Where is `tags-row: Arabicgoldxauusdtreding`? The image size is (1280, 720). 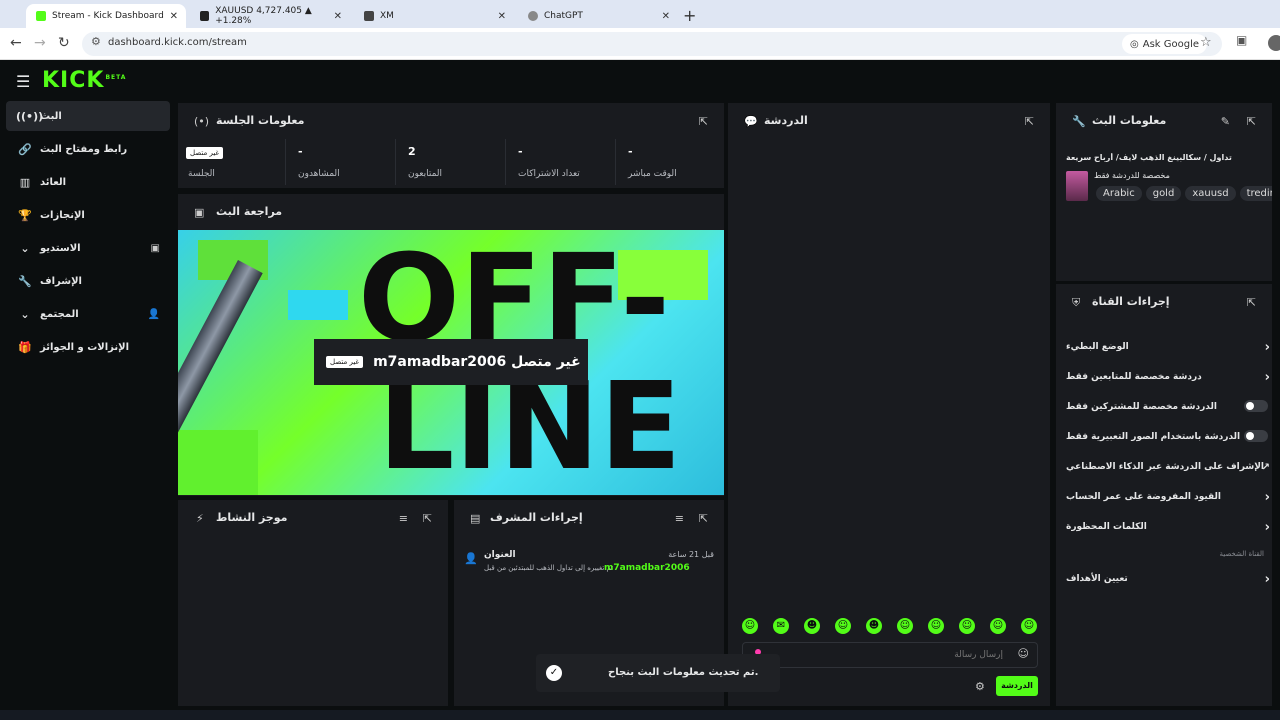 tags-row: Arabicgoldxauusdtreding is located at coordinates (1182, 193).